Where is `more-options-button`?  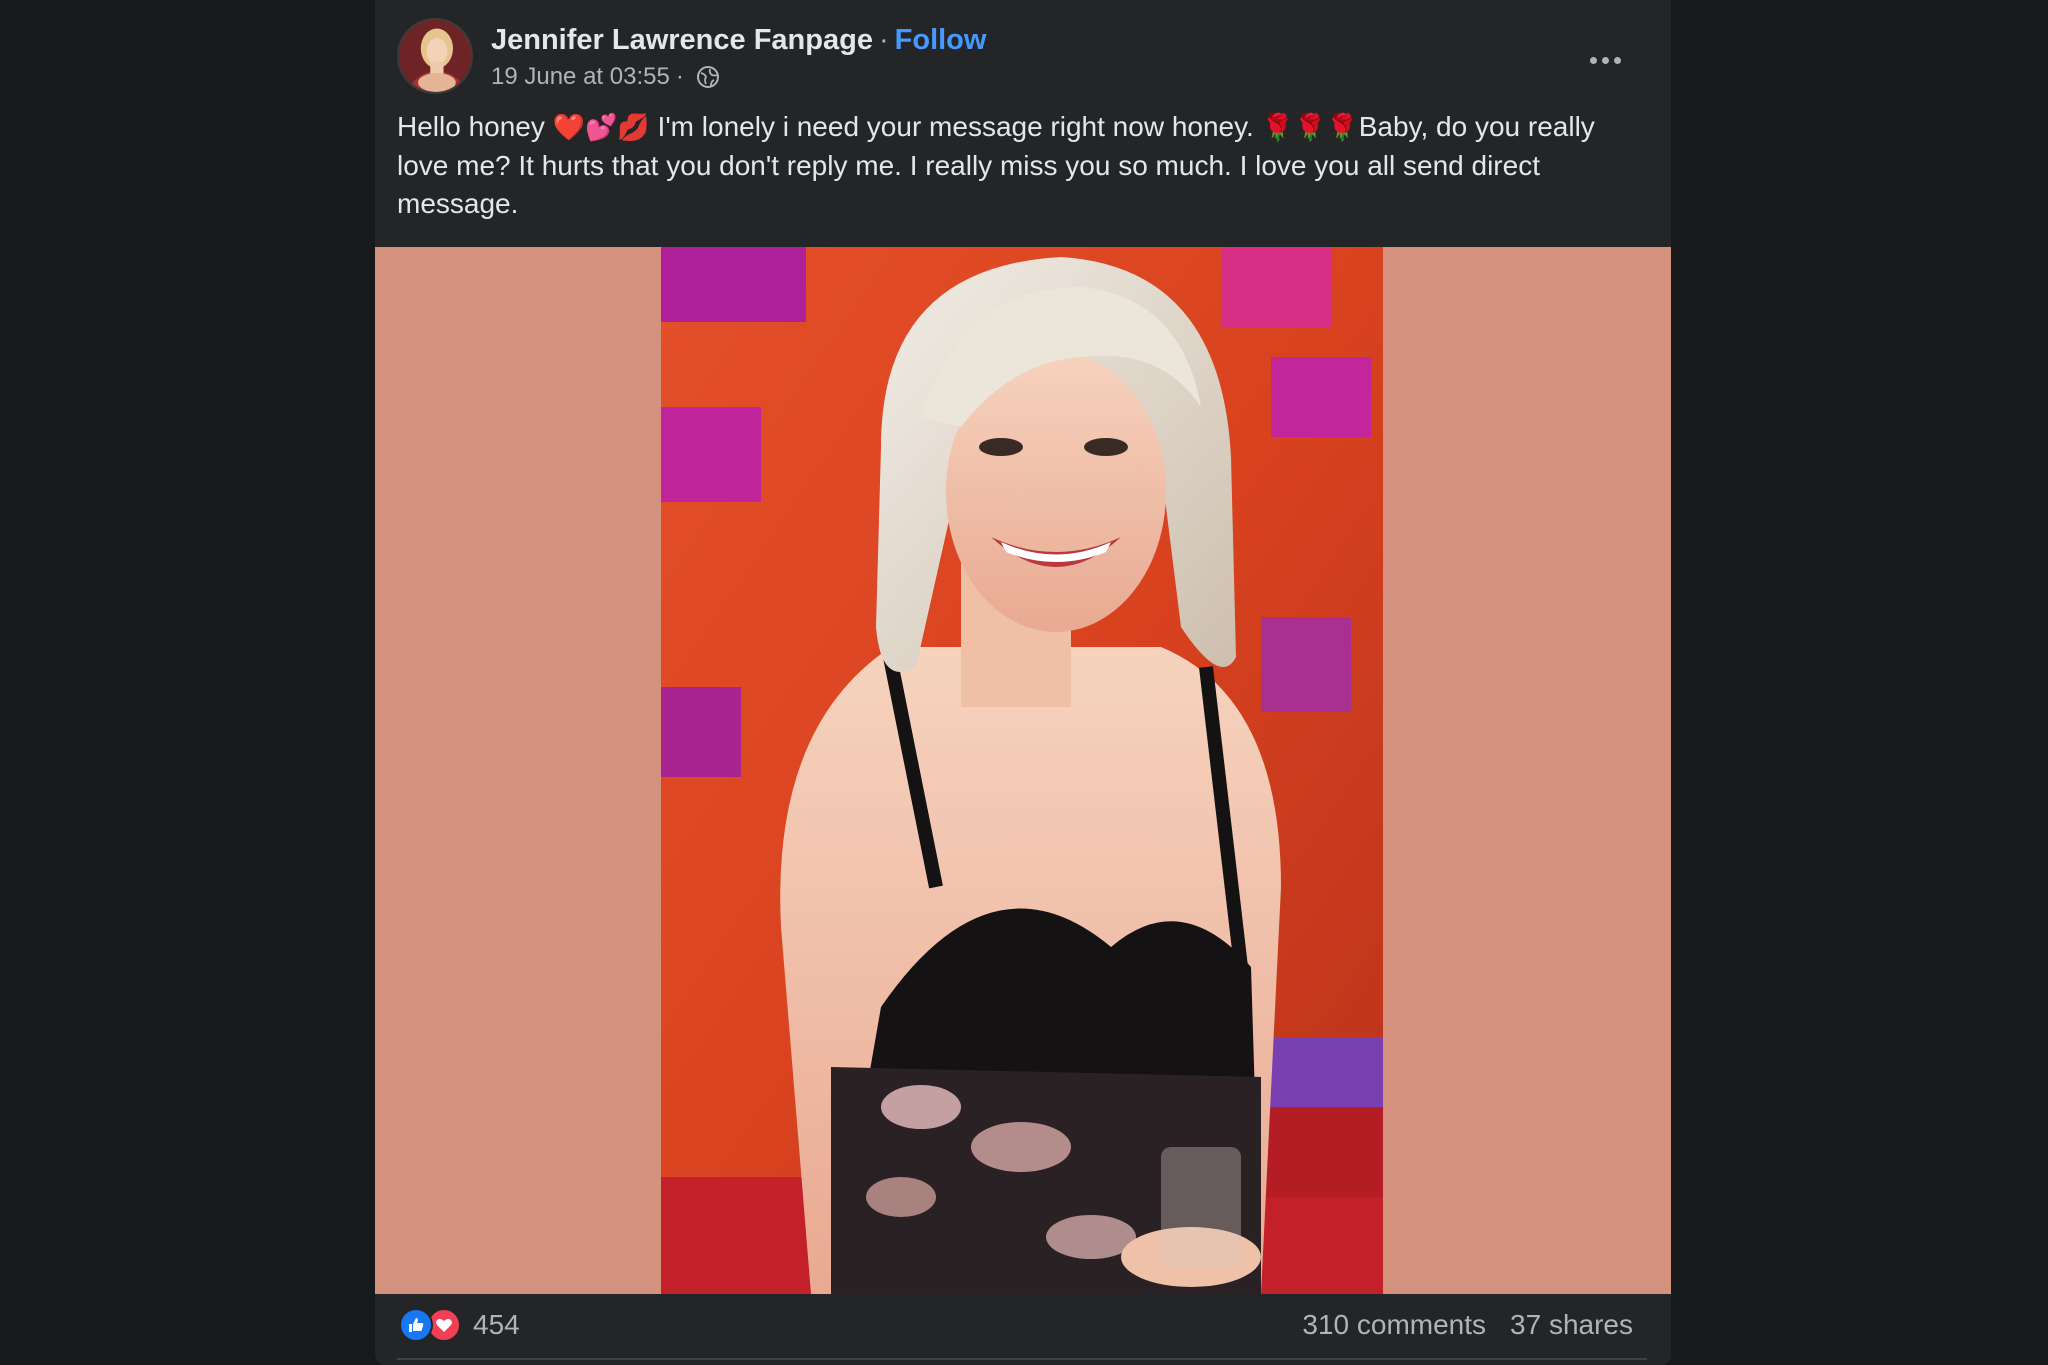
more-options-button is located at coordinates (1605, 60).